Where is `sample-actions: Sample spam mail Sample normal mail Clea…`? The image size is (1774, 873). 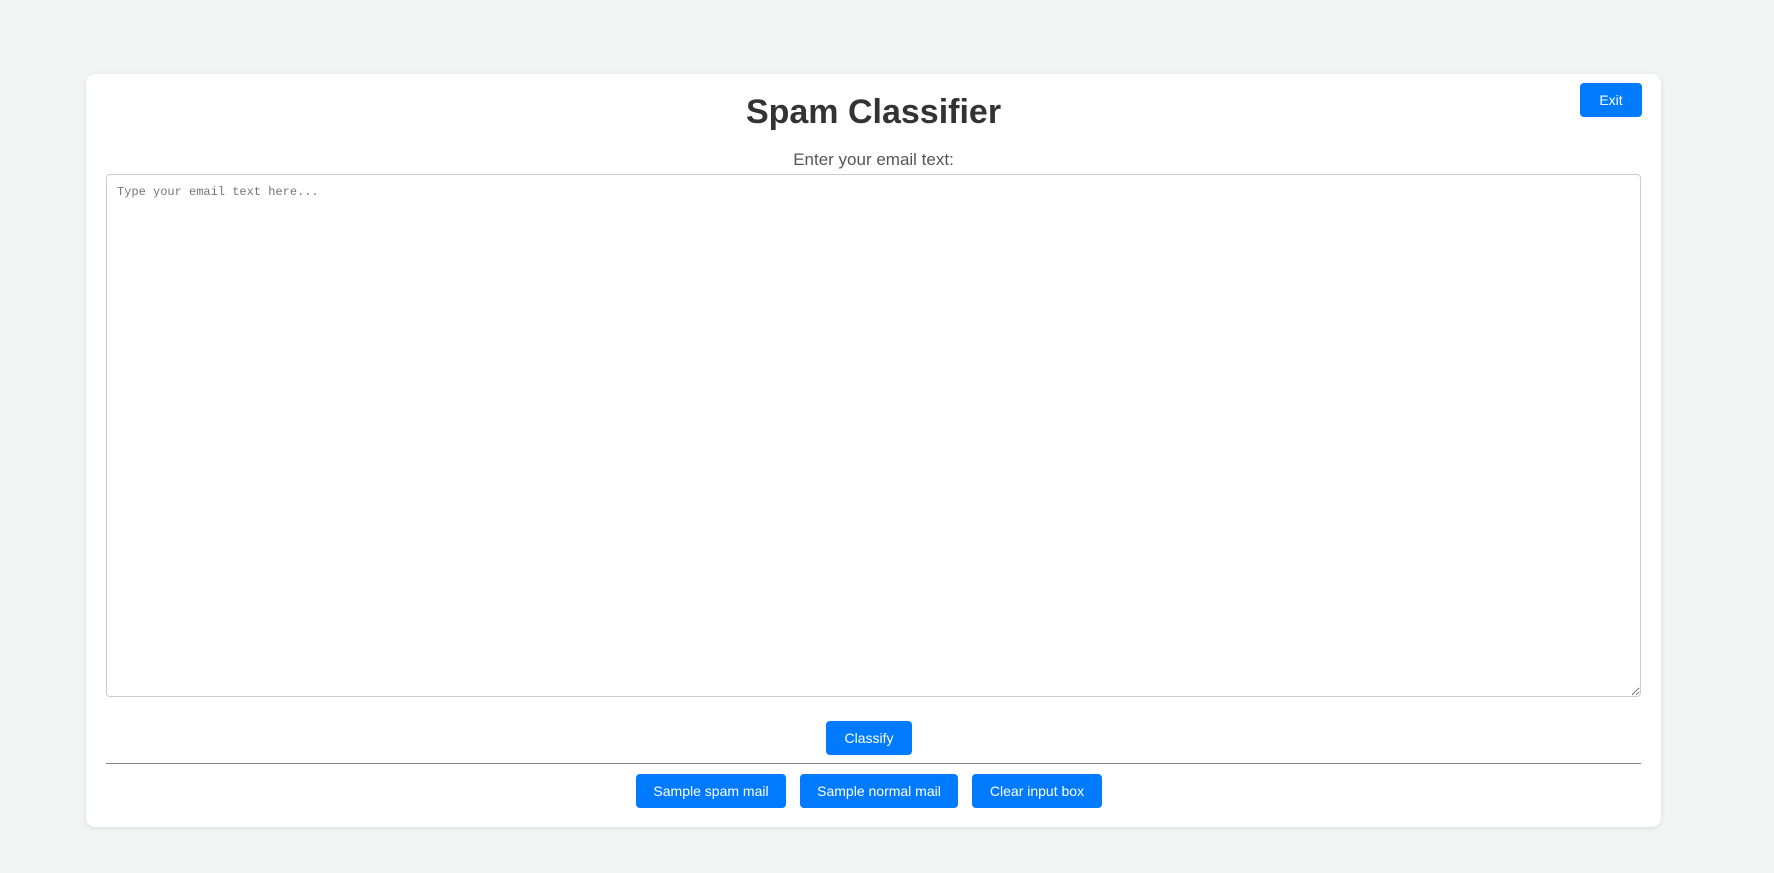 sample-actions: Sample spam mail Sample normal mail Clea… is located at coordinates (873, 791).